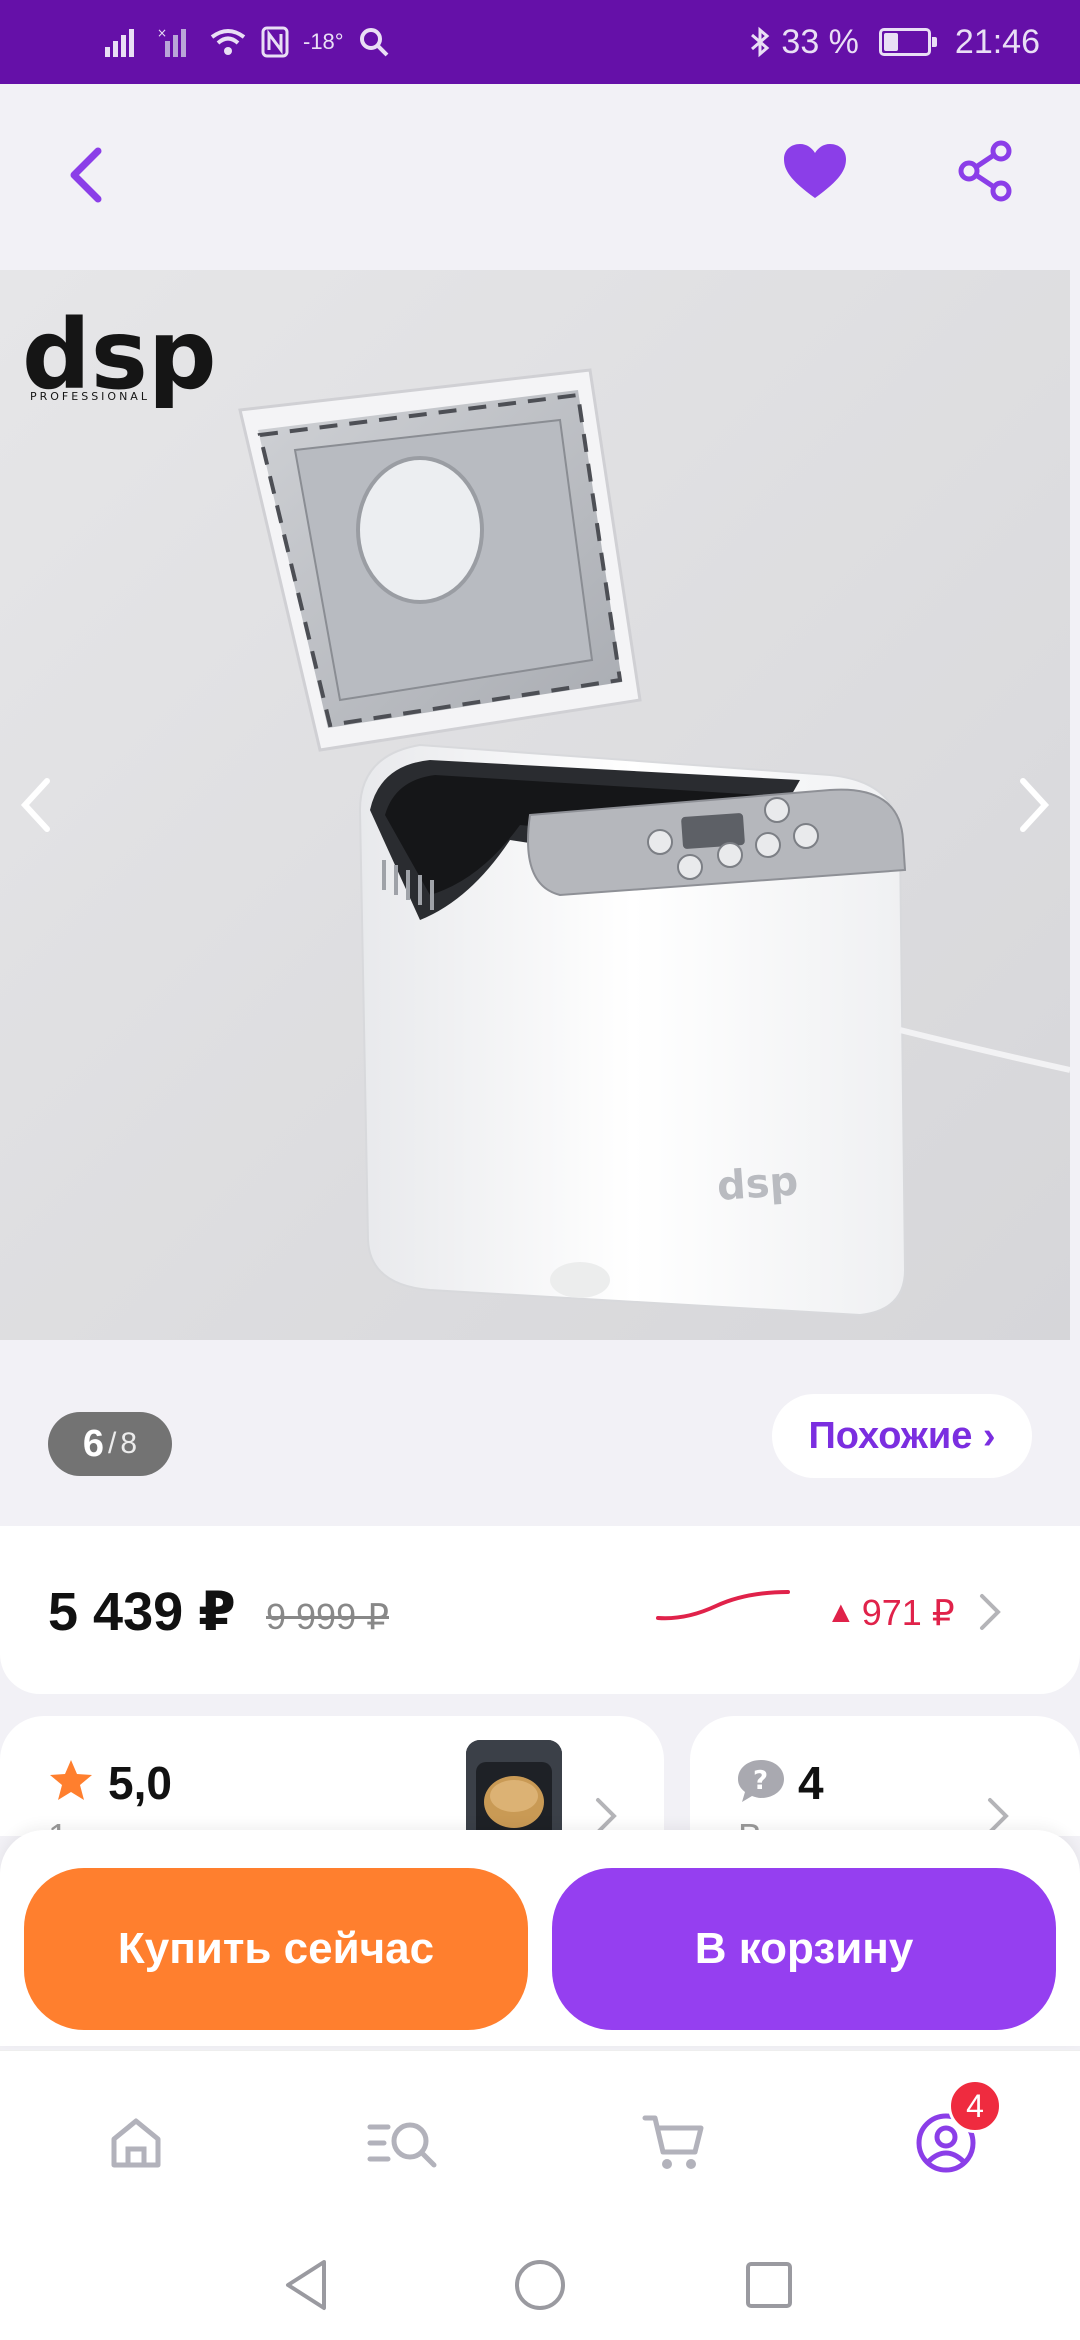  What do you see at coordinates (276, 1949) in the screenshot?
I see `buy-now-button: Купить сейчас` at bounding box center [276, 1949].